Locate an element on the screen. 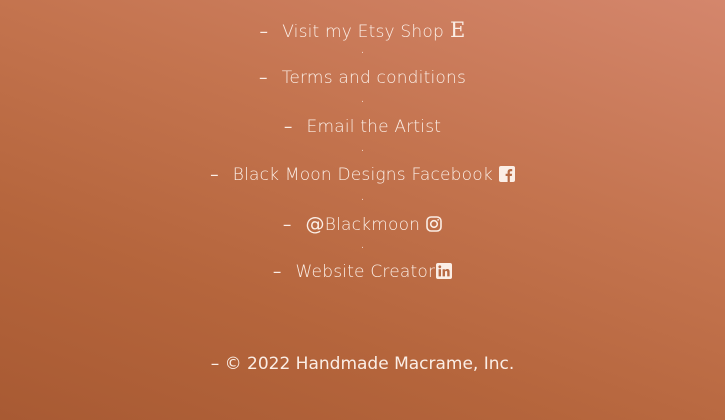 The width and height of the screenshot is (725, 420). email-artist-link: – Email the Artist is located at coordinates (362, 127).